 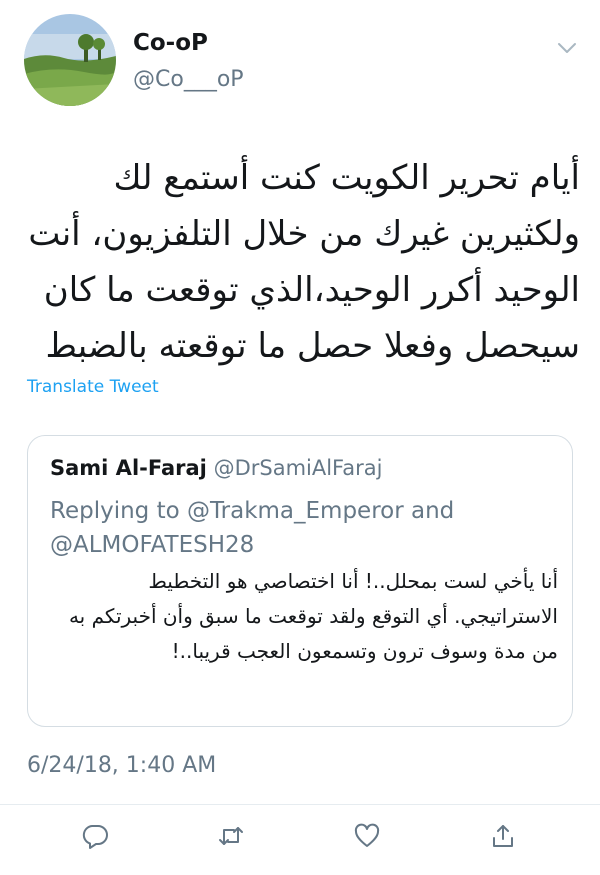 What do you see at coordinates (95, 836) in the screenshot?
I see `reply-icon` at bounding box center [95, 836].